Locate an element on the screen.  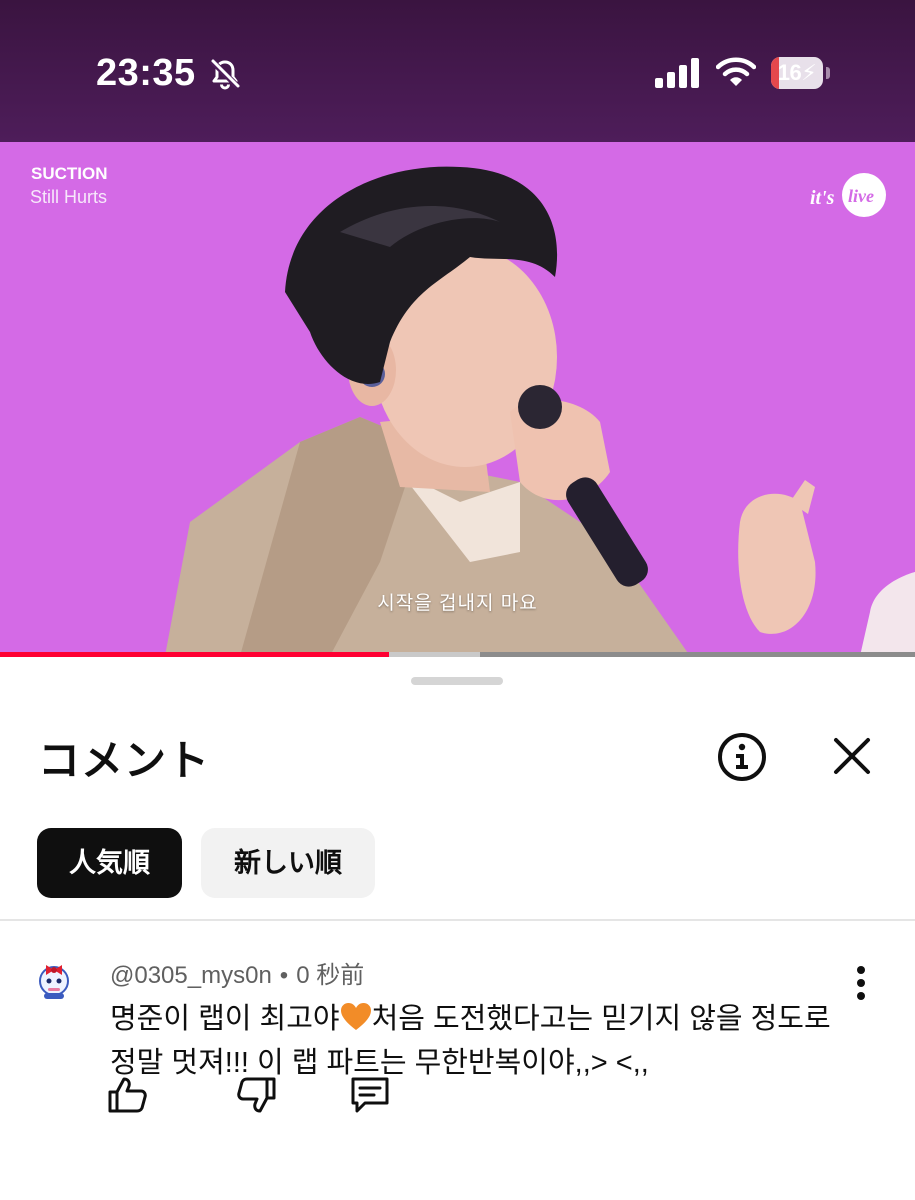
reply-icon is located at coordinates (370, 1095).